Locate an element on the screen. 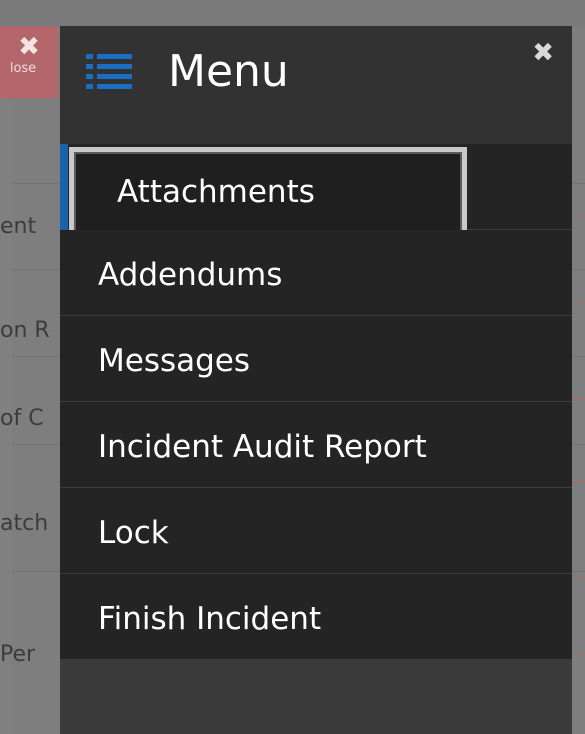  menu-item-addendums: Addendums is located at coordinates (316, 273).